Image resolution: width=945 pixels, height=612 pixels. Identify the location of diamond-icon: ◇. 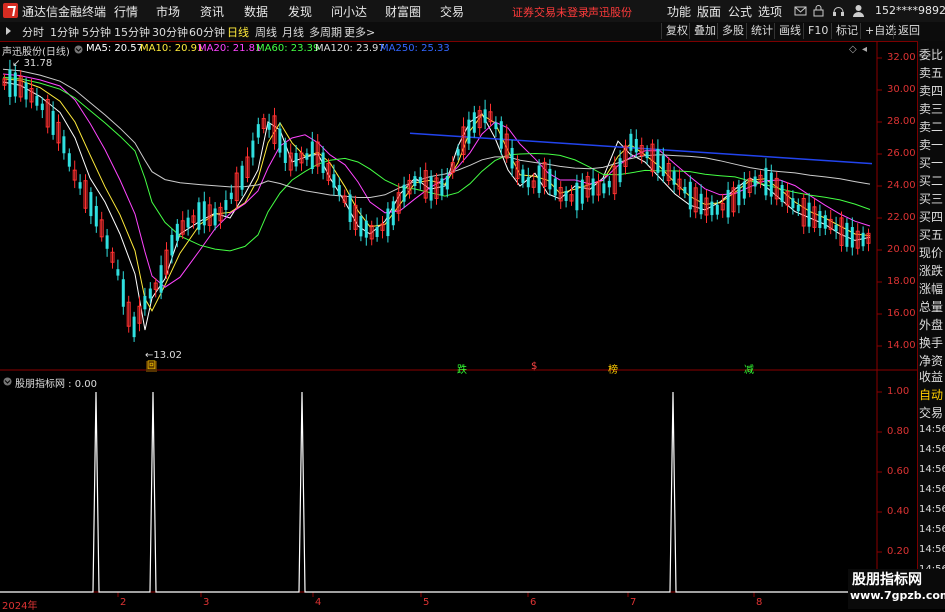
(853, 49).